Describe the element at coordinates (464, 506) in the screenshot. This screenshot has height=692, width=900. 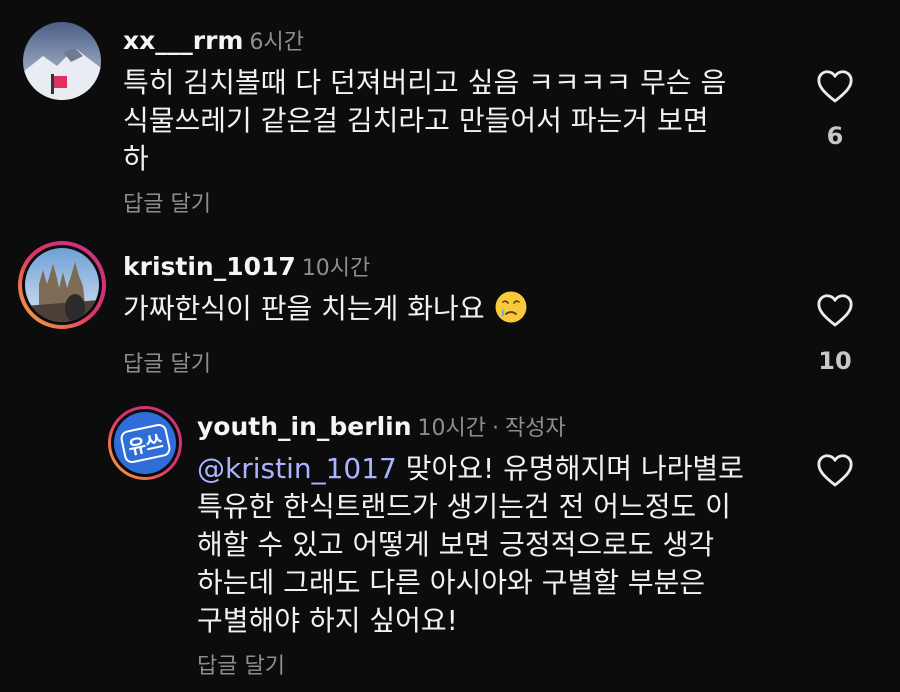
I see `comment-line: 특유한 한식트랜드가 생기는건 전 어느정도 이` at that location.